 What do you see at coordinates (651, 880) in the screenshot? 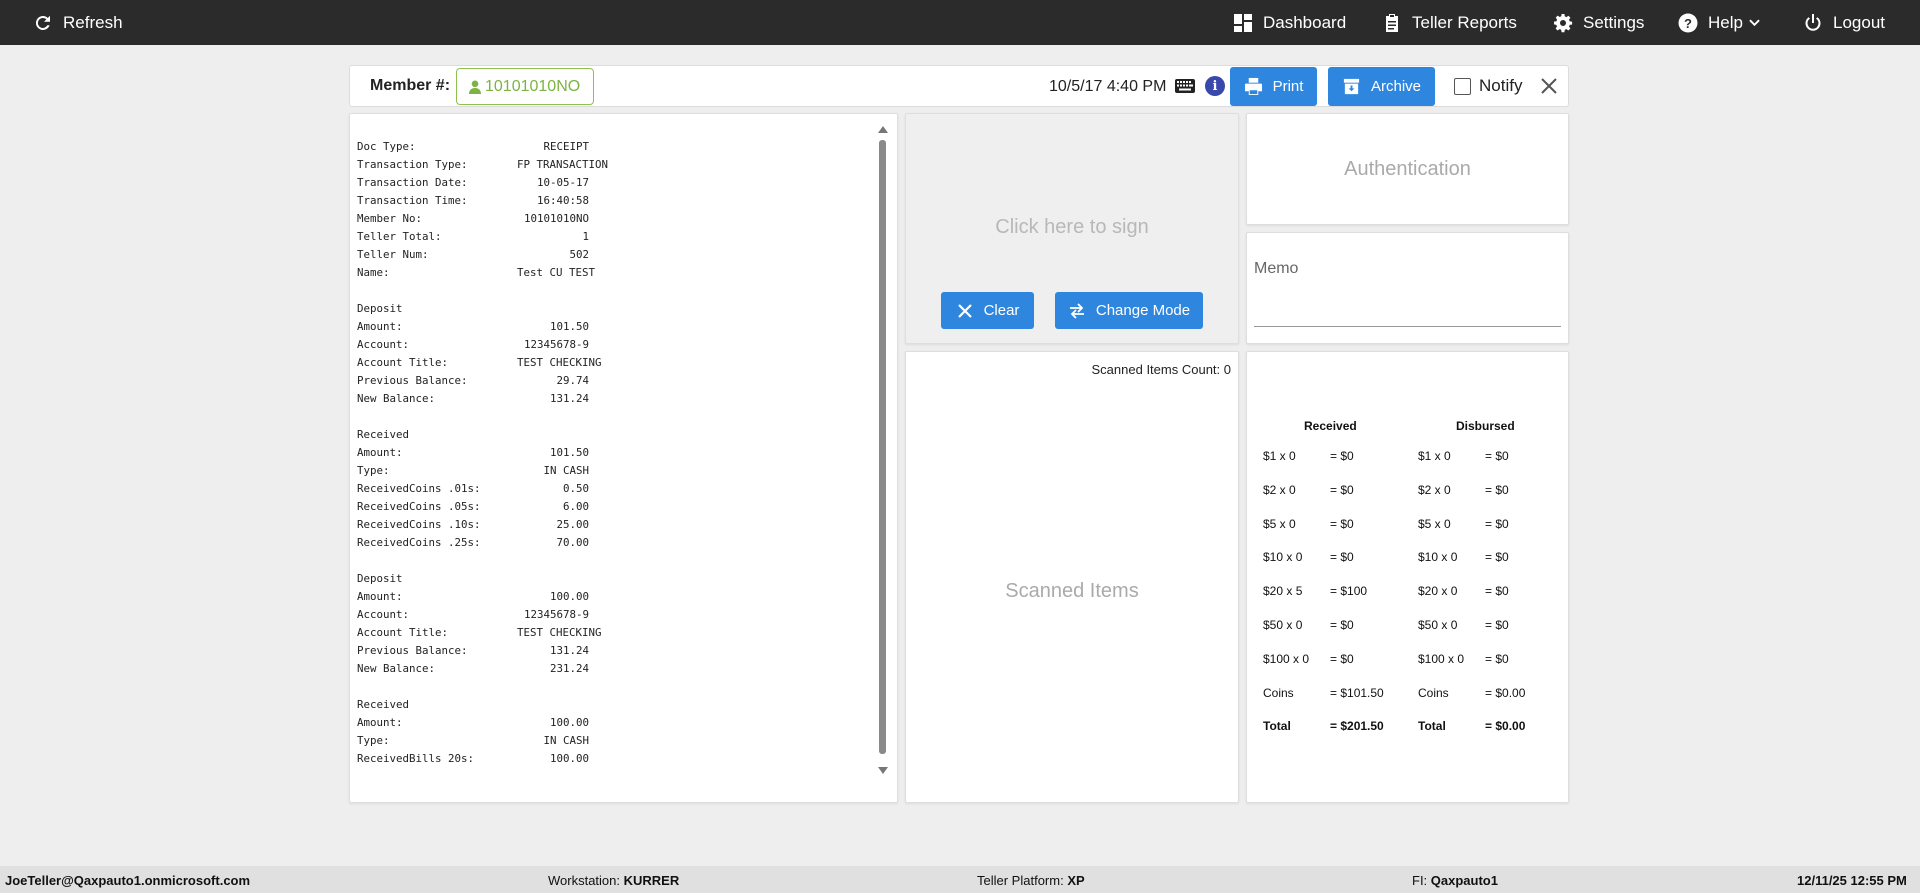
I see `workstation-value: KURRER` at bounding box center [651, 880].